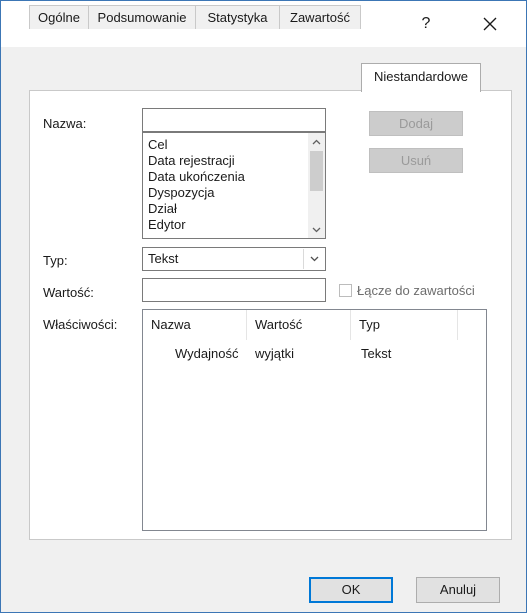 Image resolution: width=527 pixels, height=613 pixels. What do you see at coordinates (237, 17) in the screenshot?
I see `tab-statystyka: Statystyka` at bounding box center [237, 17].